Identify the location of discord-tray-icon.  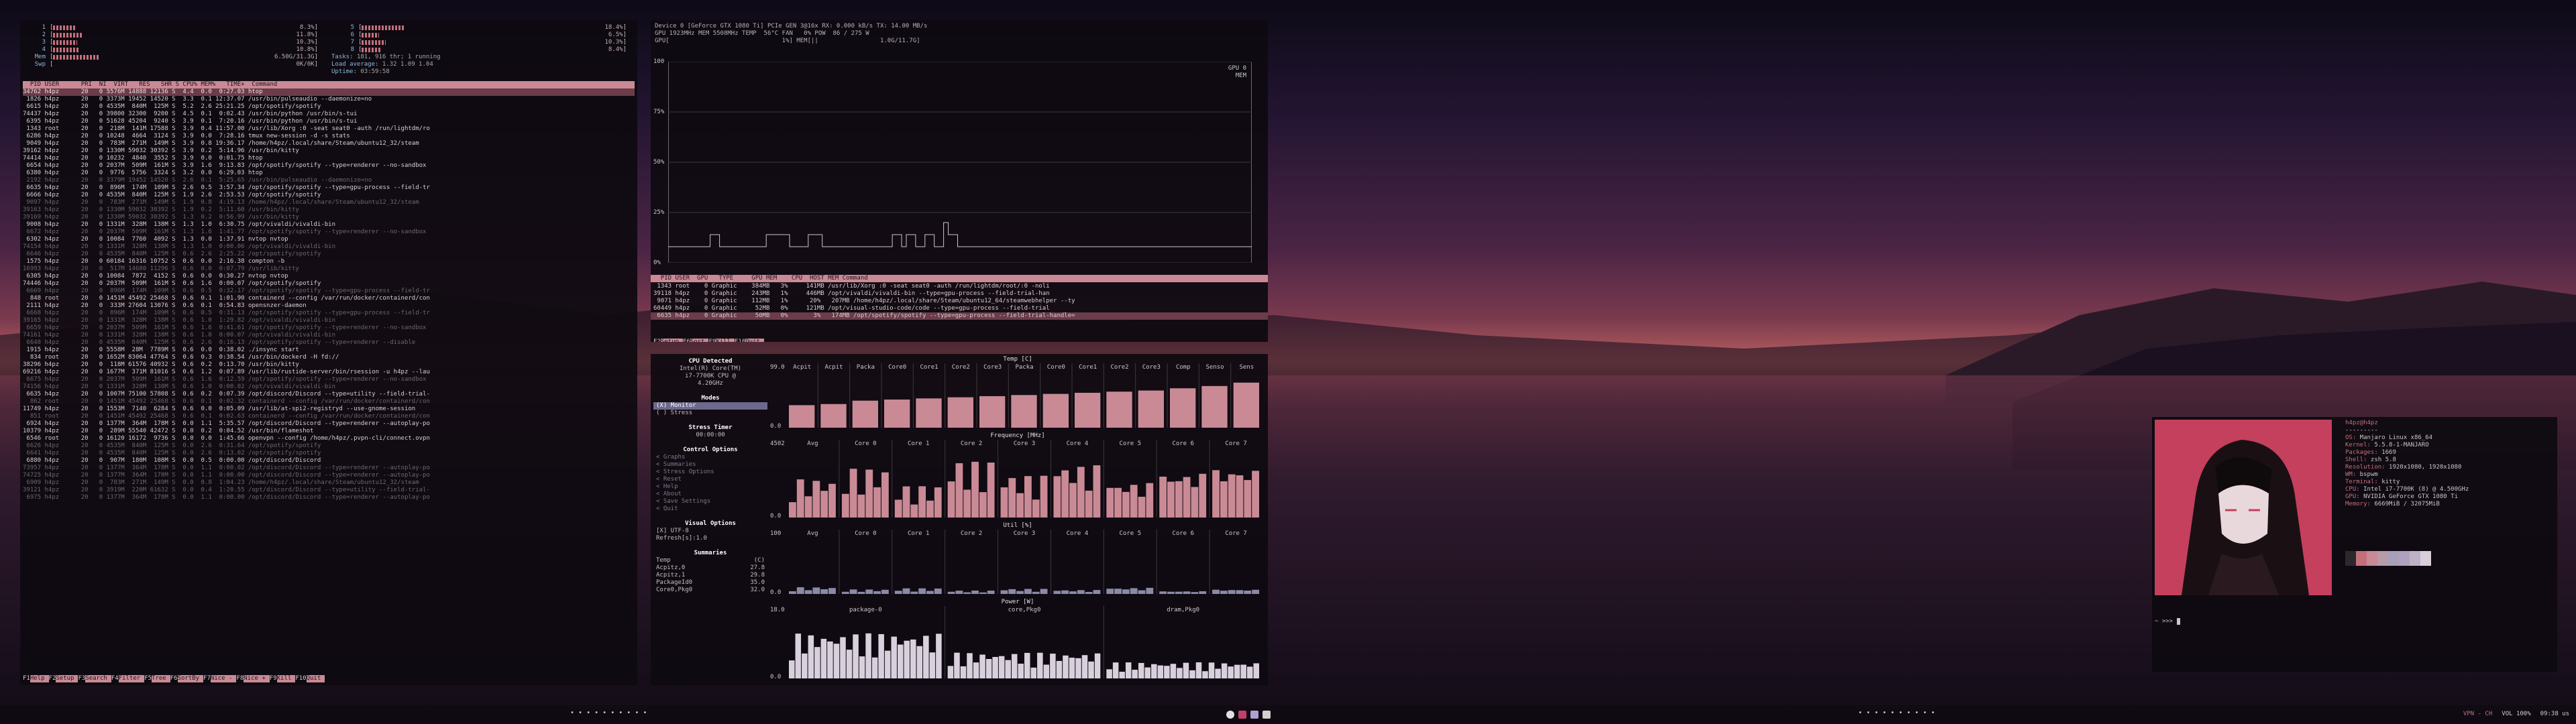
(1254, 715).